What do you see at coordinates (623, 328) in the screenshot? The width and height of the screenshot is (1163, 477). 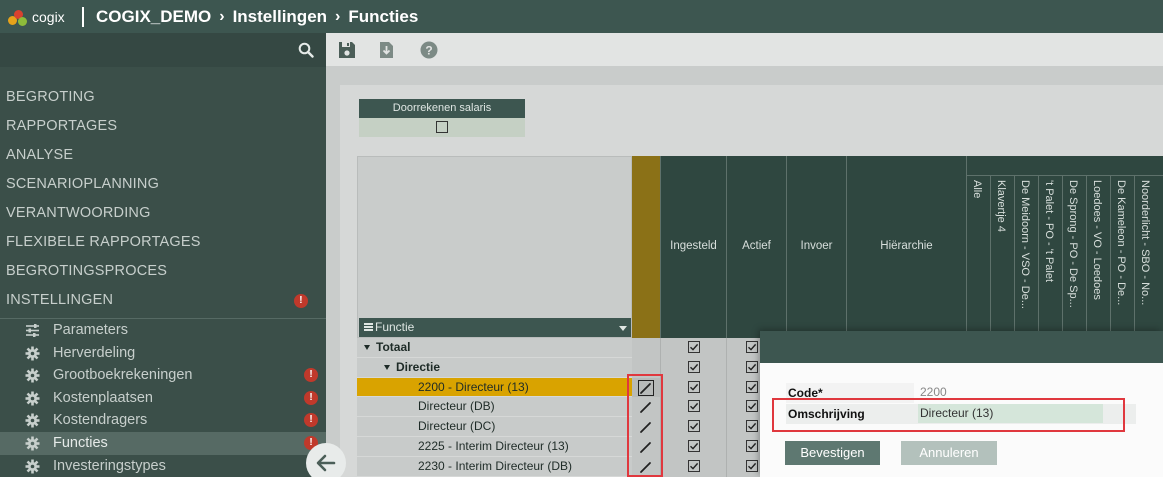 I see `chevron-down-icon` at bounding box center [623, 328].